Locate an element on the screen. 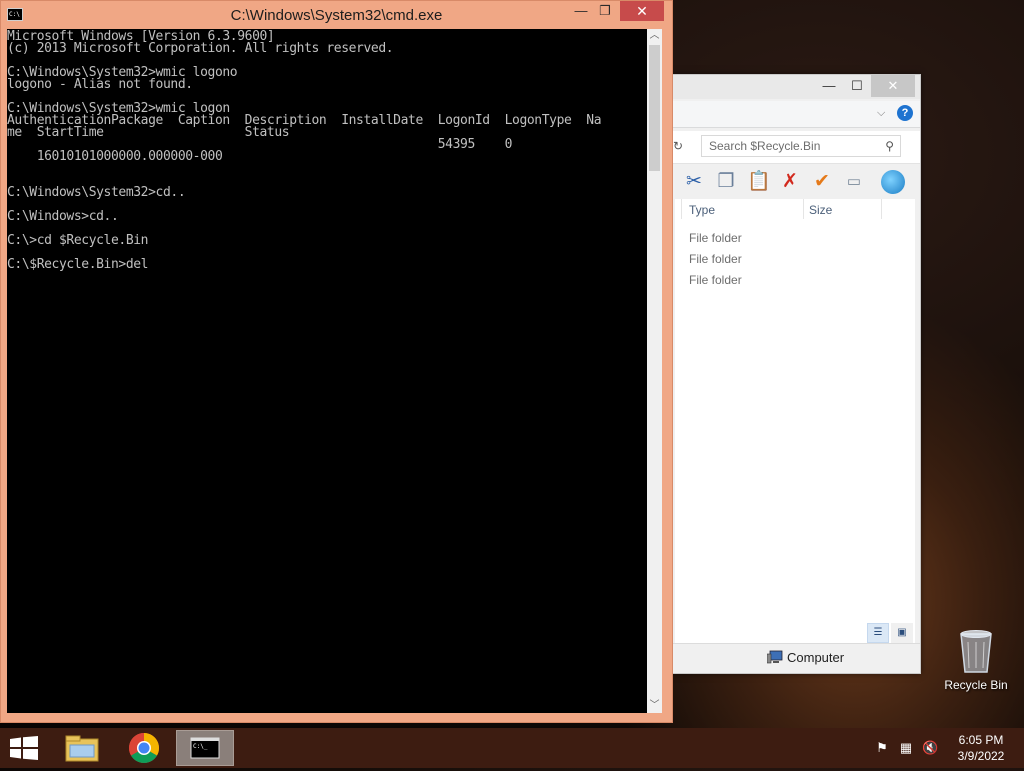  ribbon-expand-icon: ⌵ is located at coordinates (881, 113).